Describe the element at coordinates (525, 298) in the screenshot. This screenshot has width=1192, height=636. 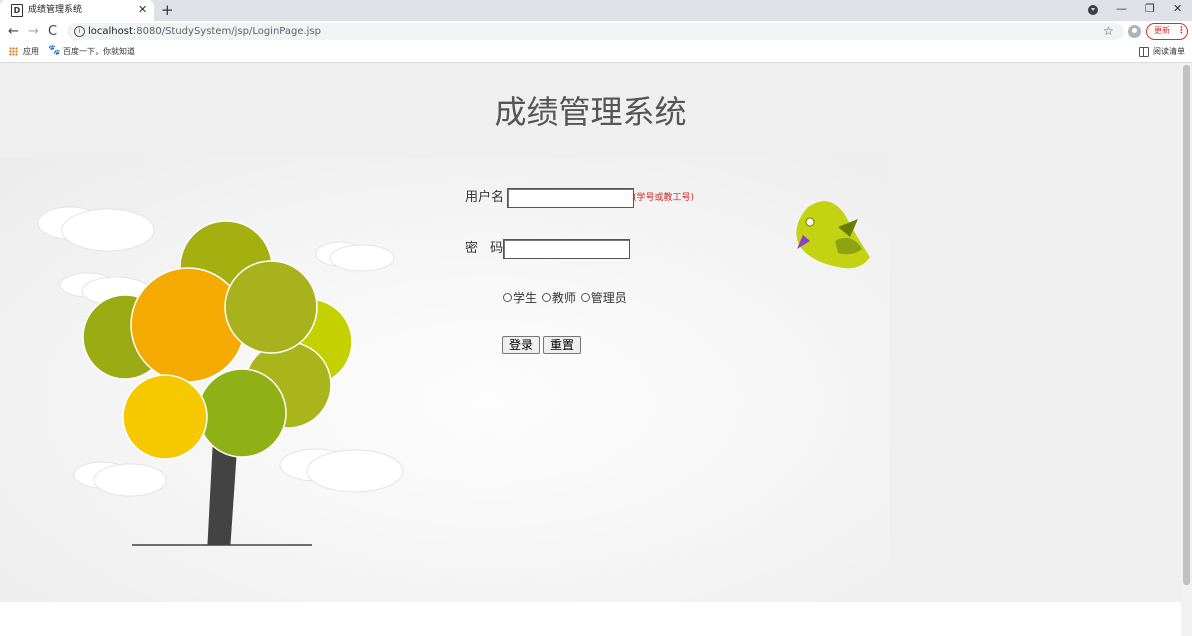
I see `role-label: 学生` at that location.